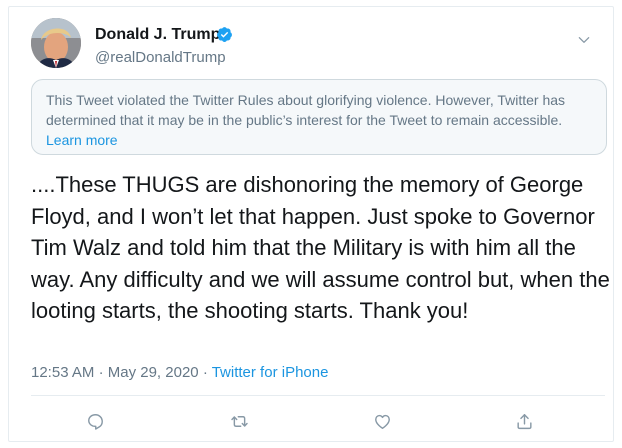 This screenshot has width=622, height=448. What do you see at coordinates (318, 395) in the screenshot?
I see `divider` at bounding box center [318, 395].